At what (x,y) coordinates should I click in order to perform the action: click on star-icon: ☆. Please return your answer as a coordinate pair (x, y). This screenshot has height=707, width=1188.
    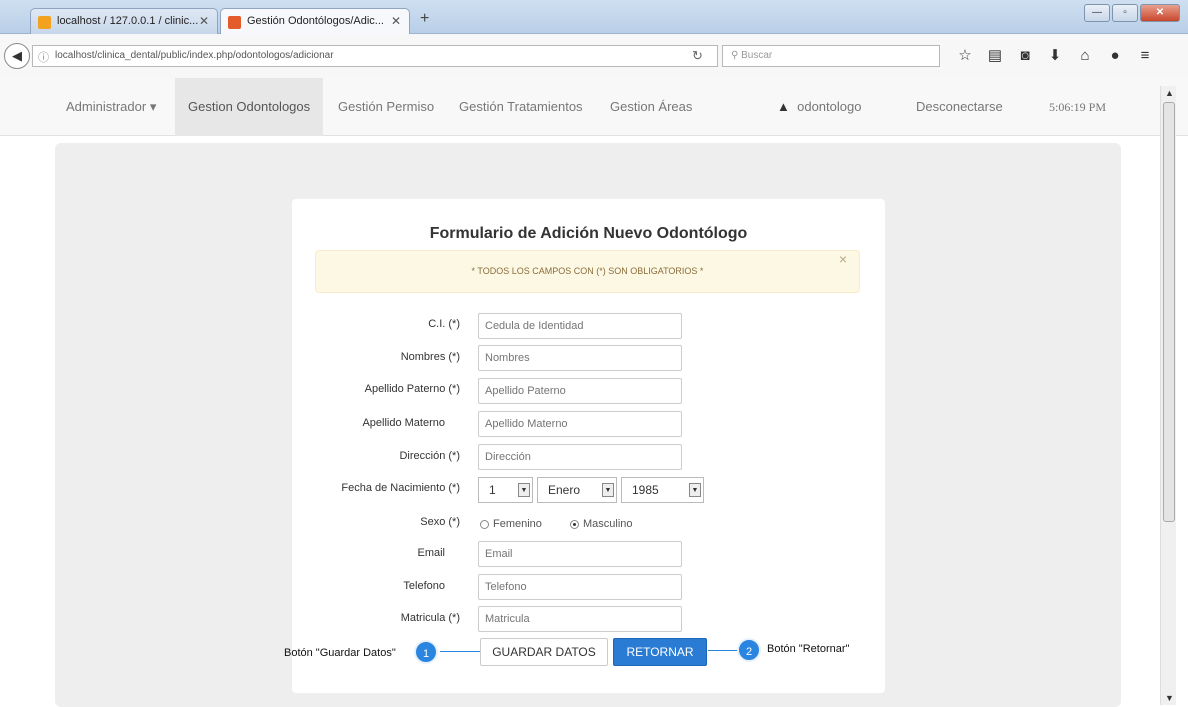
    Looking at the image, I should click on (965, 56).